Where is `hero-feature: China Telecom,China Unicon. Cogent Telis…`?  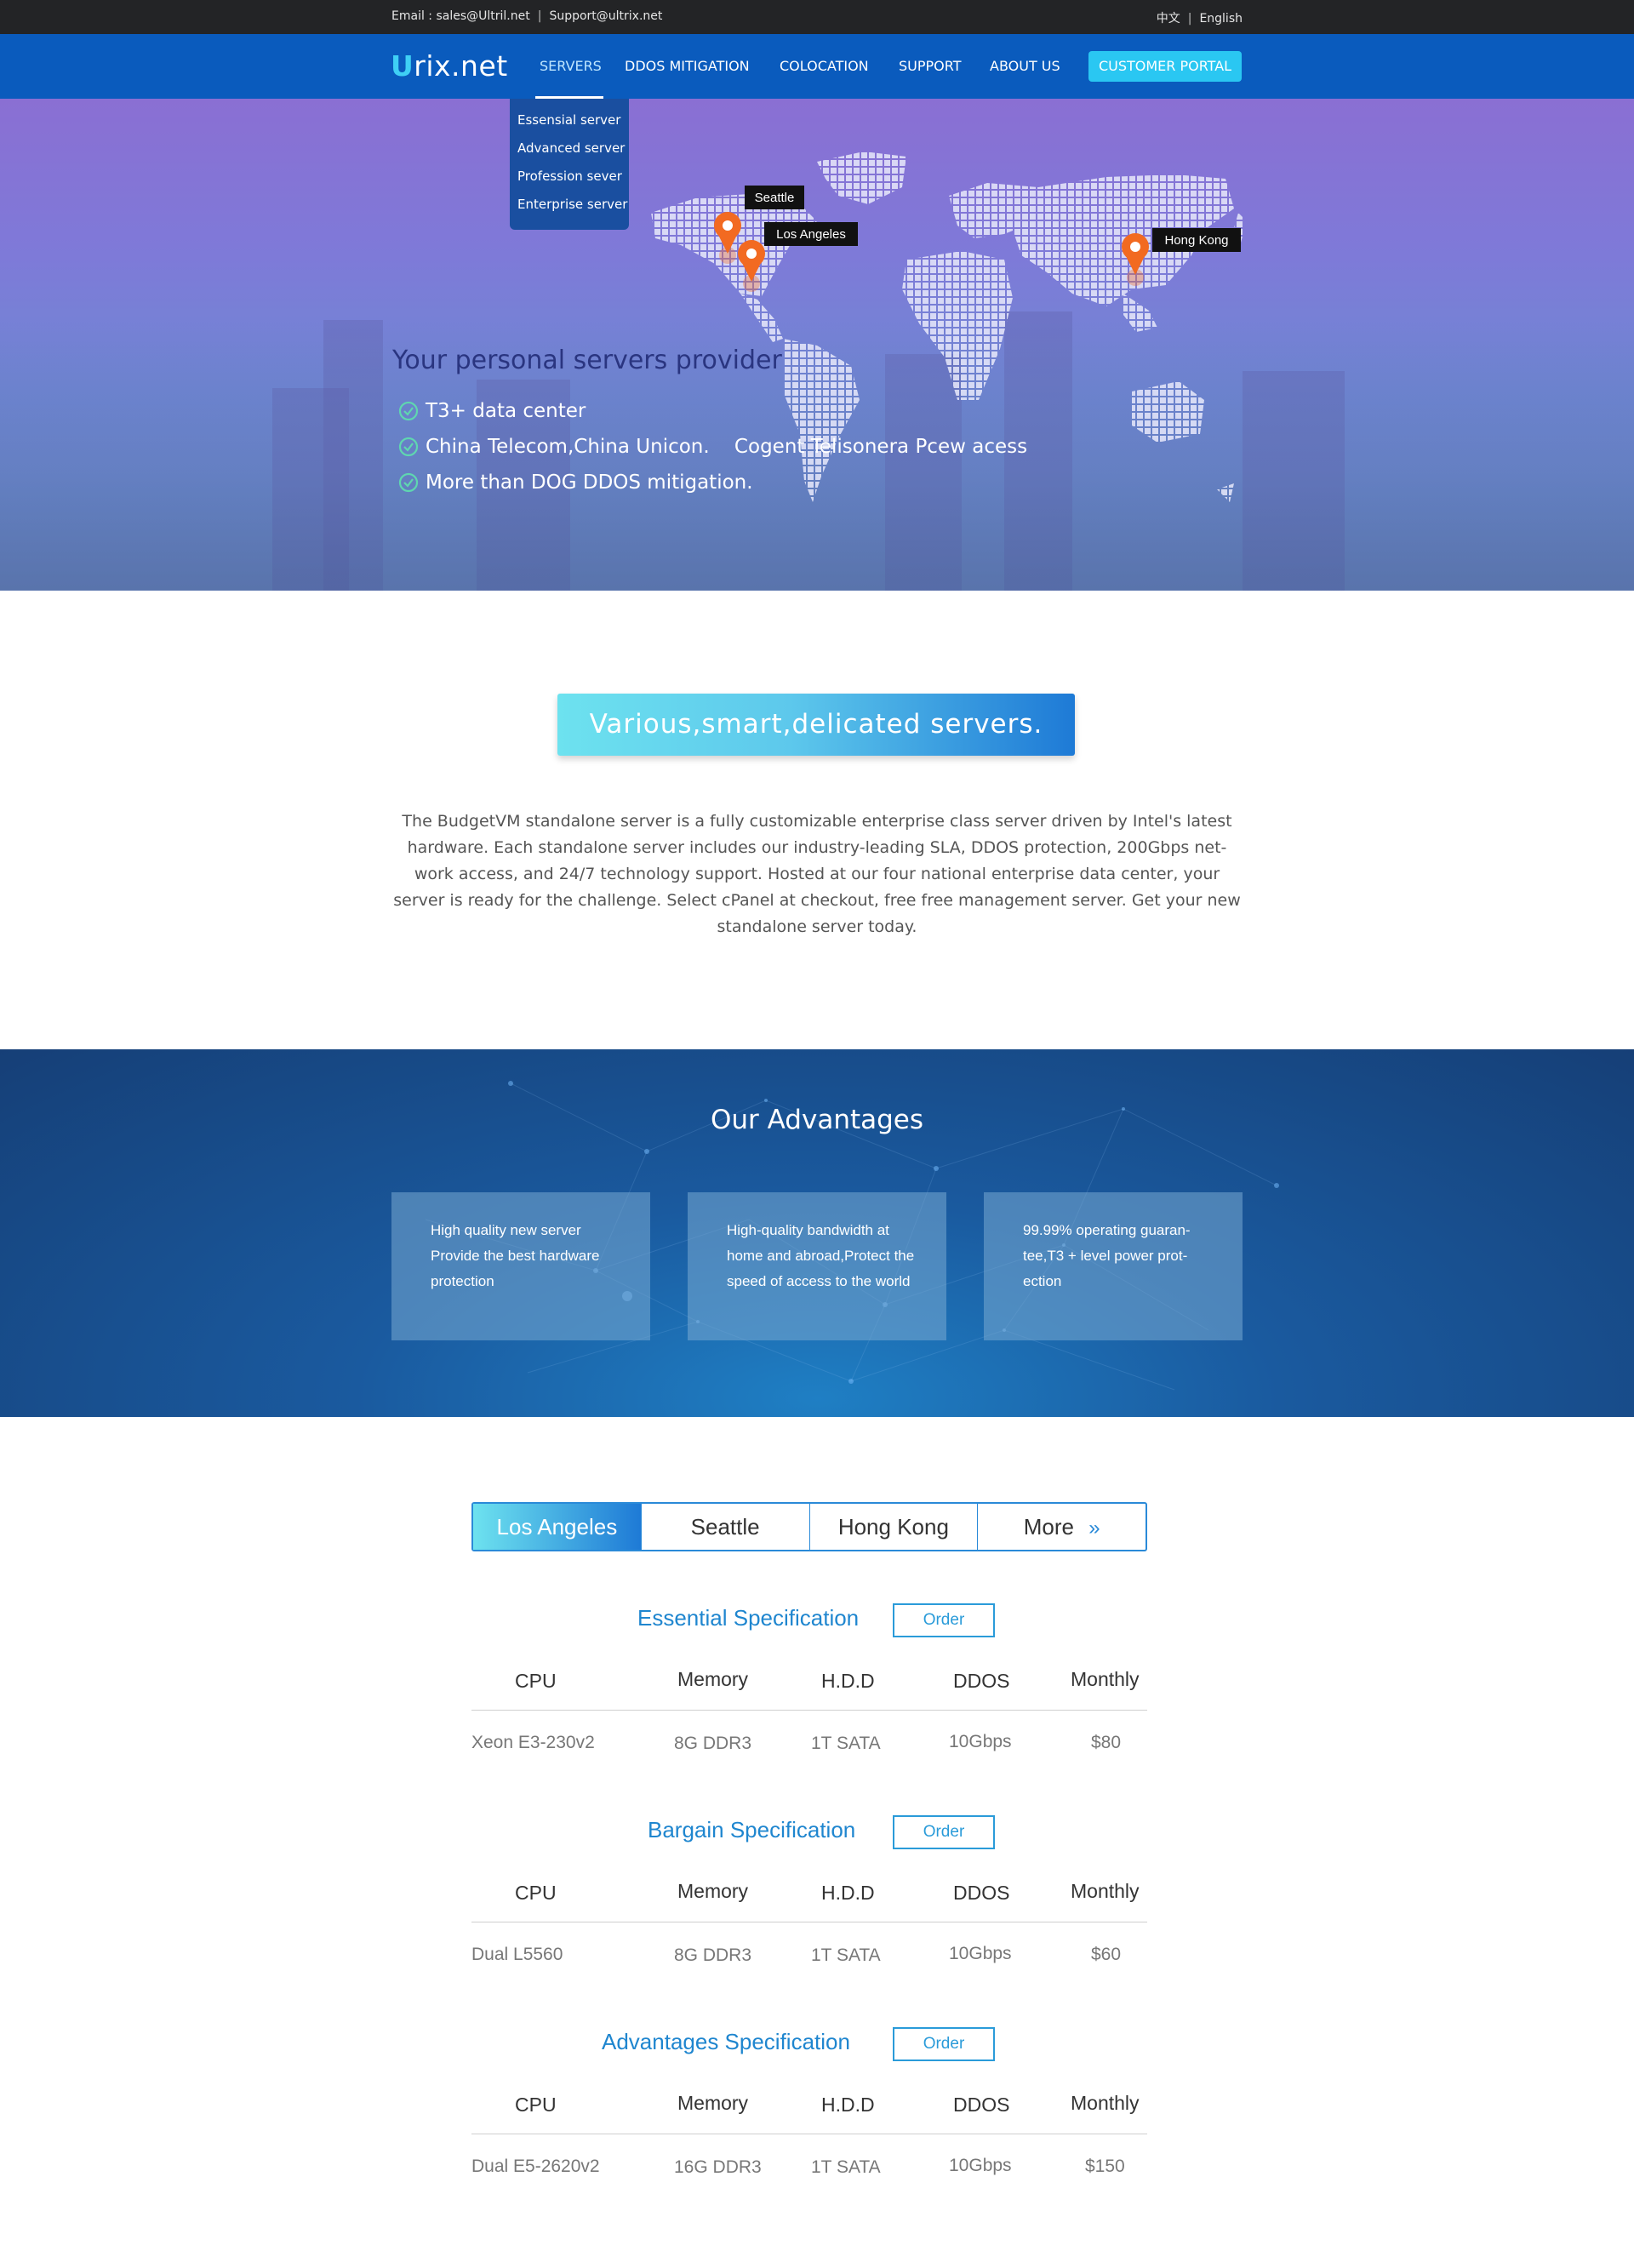 hero-feature: China Telecom,China Unicon. Cogent Telis… is located at coordinates (712, 447).